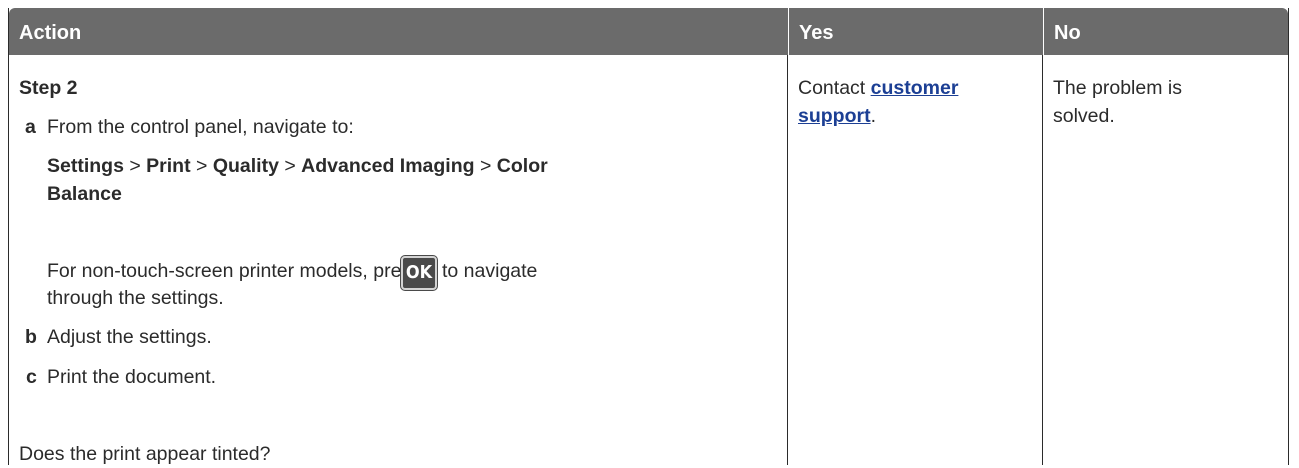 The height and width of the screenshot is (468, 1299). Describe the element at coordinates (834, 116) in the screenshot. I see `customer-support-link-continued: support` at that location.